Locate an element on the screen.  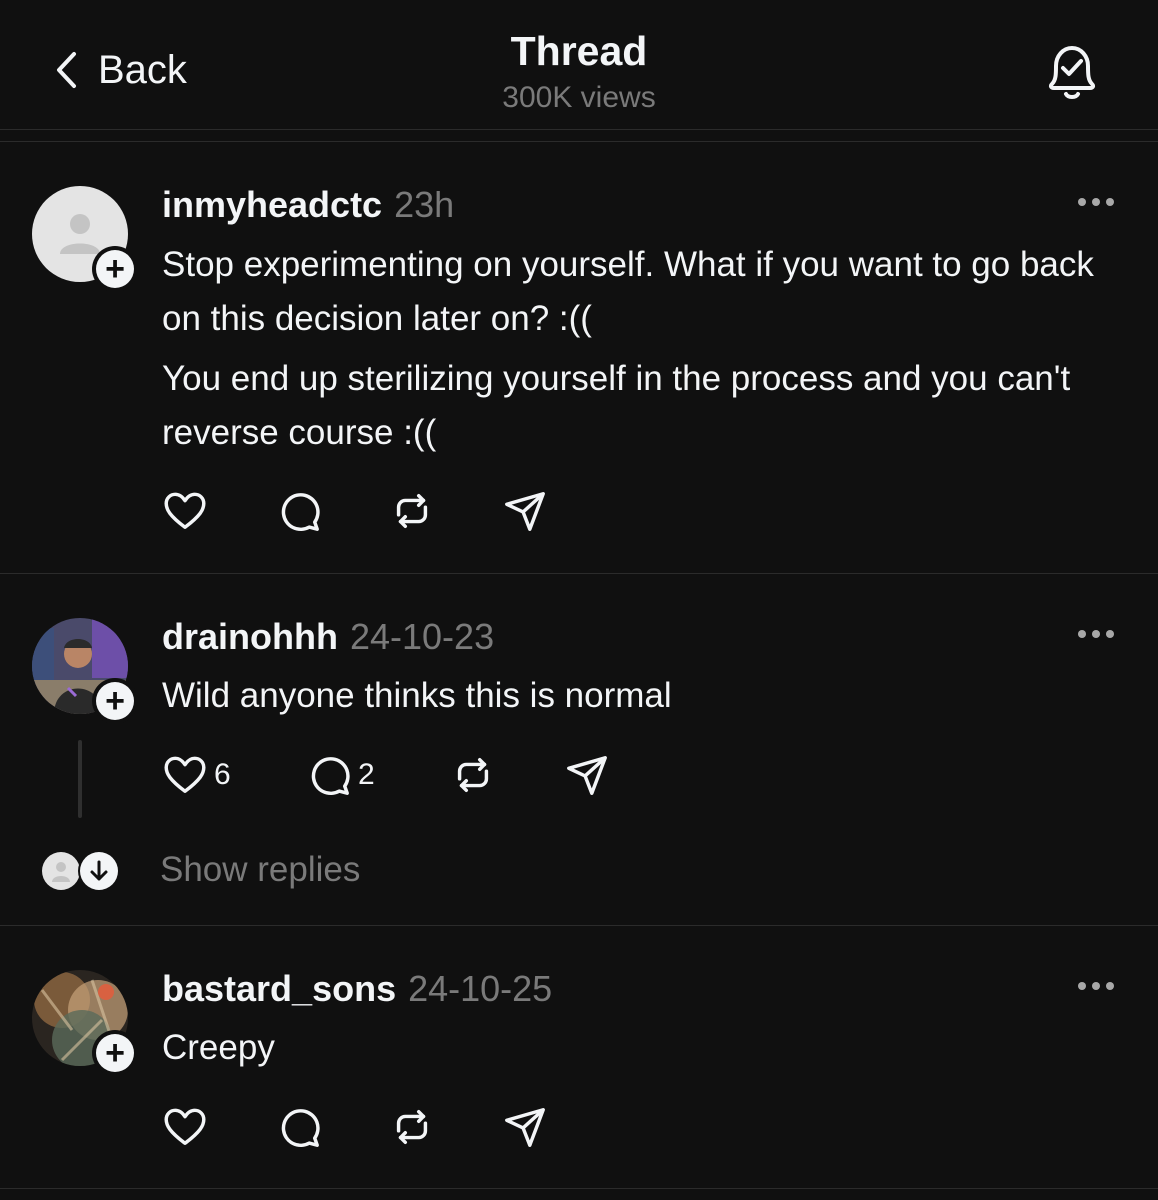
arrow-down-badge is located at coordinates (99, 871).